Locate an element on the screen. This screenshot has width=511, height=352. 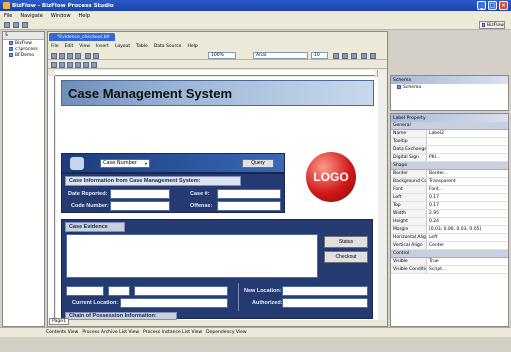
tab-process-archive-list: Process Archive List View is located at coordinates (110, 332).